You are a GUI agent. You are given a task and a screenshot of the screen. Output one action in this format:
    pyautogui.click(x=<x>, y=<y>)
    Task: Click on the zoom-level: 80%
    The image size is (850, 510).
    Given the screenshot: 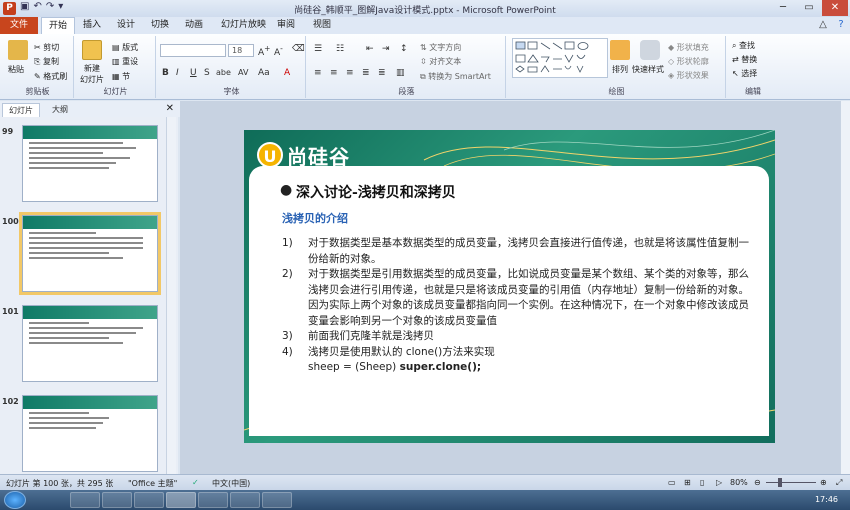 What is the action you would take?
    pyautogui.click(x=739, y=482)
    